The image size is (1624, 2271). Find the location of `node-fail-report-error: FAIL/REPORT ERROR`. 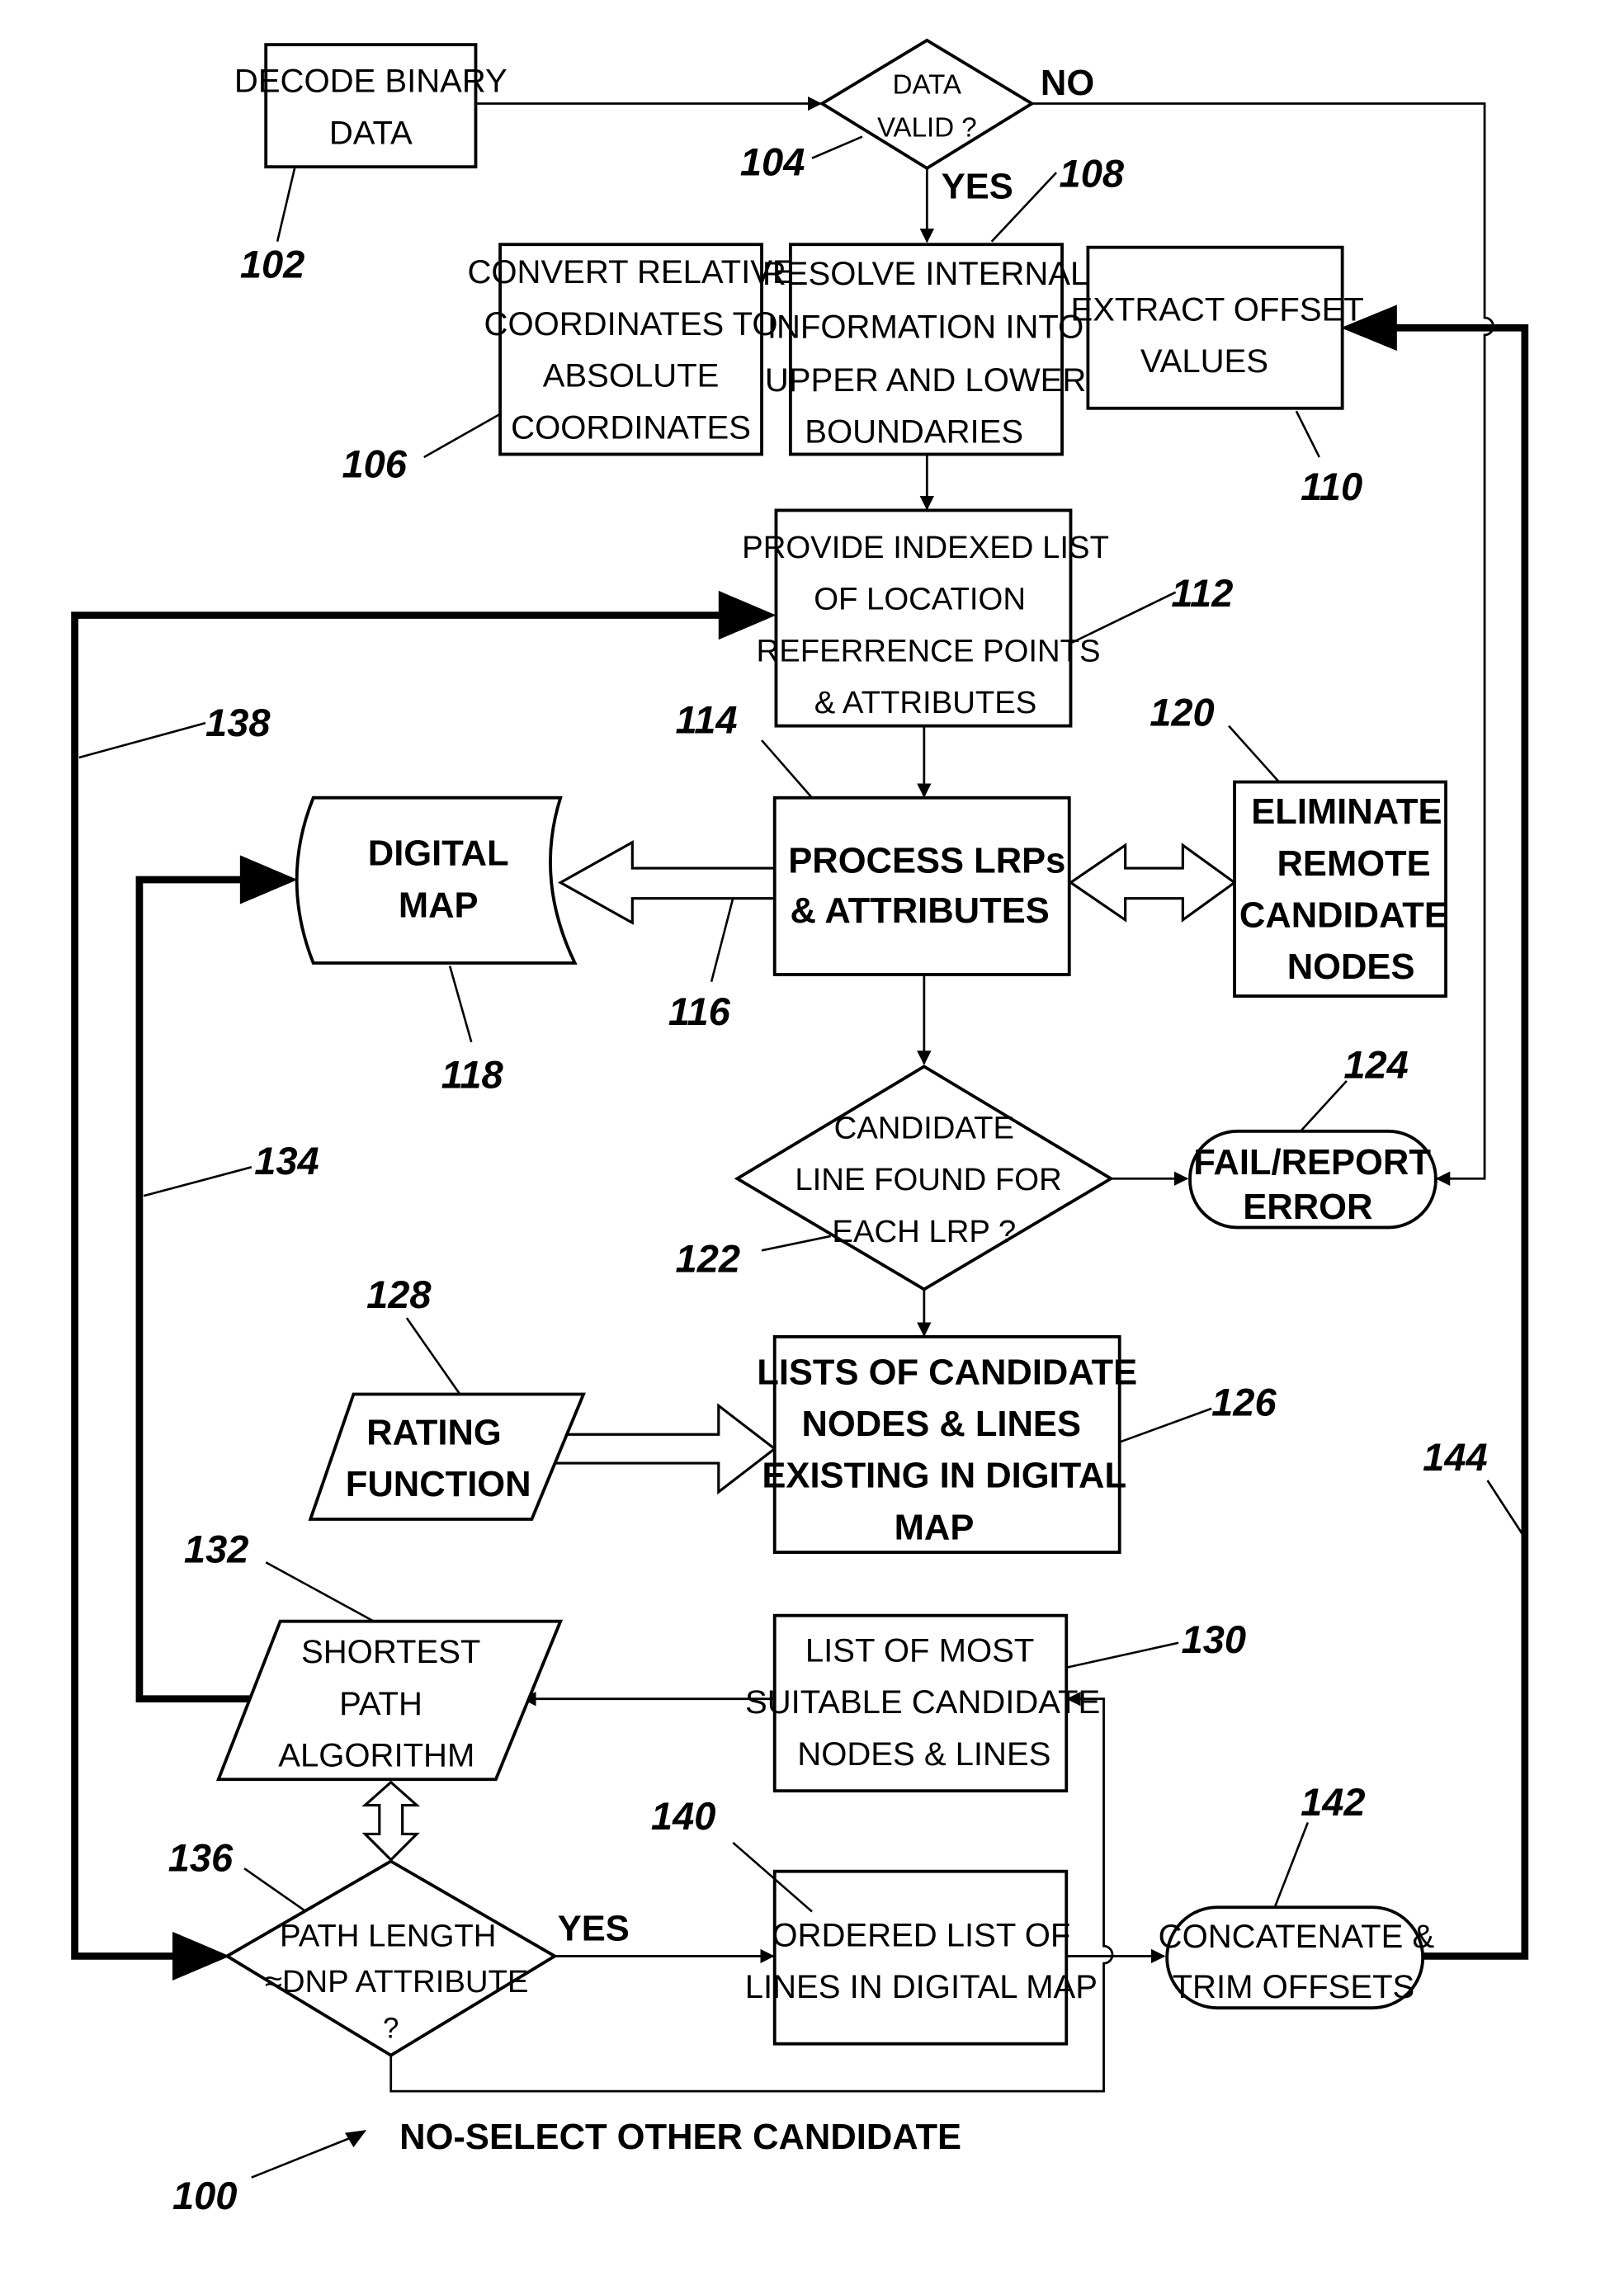

node-fail-report-error: FAIL/REPORT ERROR is located at coordinates (1313, 1179).